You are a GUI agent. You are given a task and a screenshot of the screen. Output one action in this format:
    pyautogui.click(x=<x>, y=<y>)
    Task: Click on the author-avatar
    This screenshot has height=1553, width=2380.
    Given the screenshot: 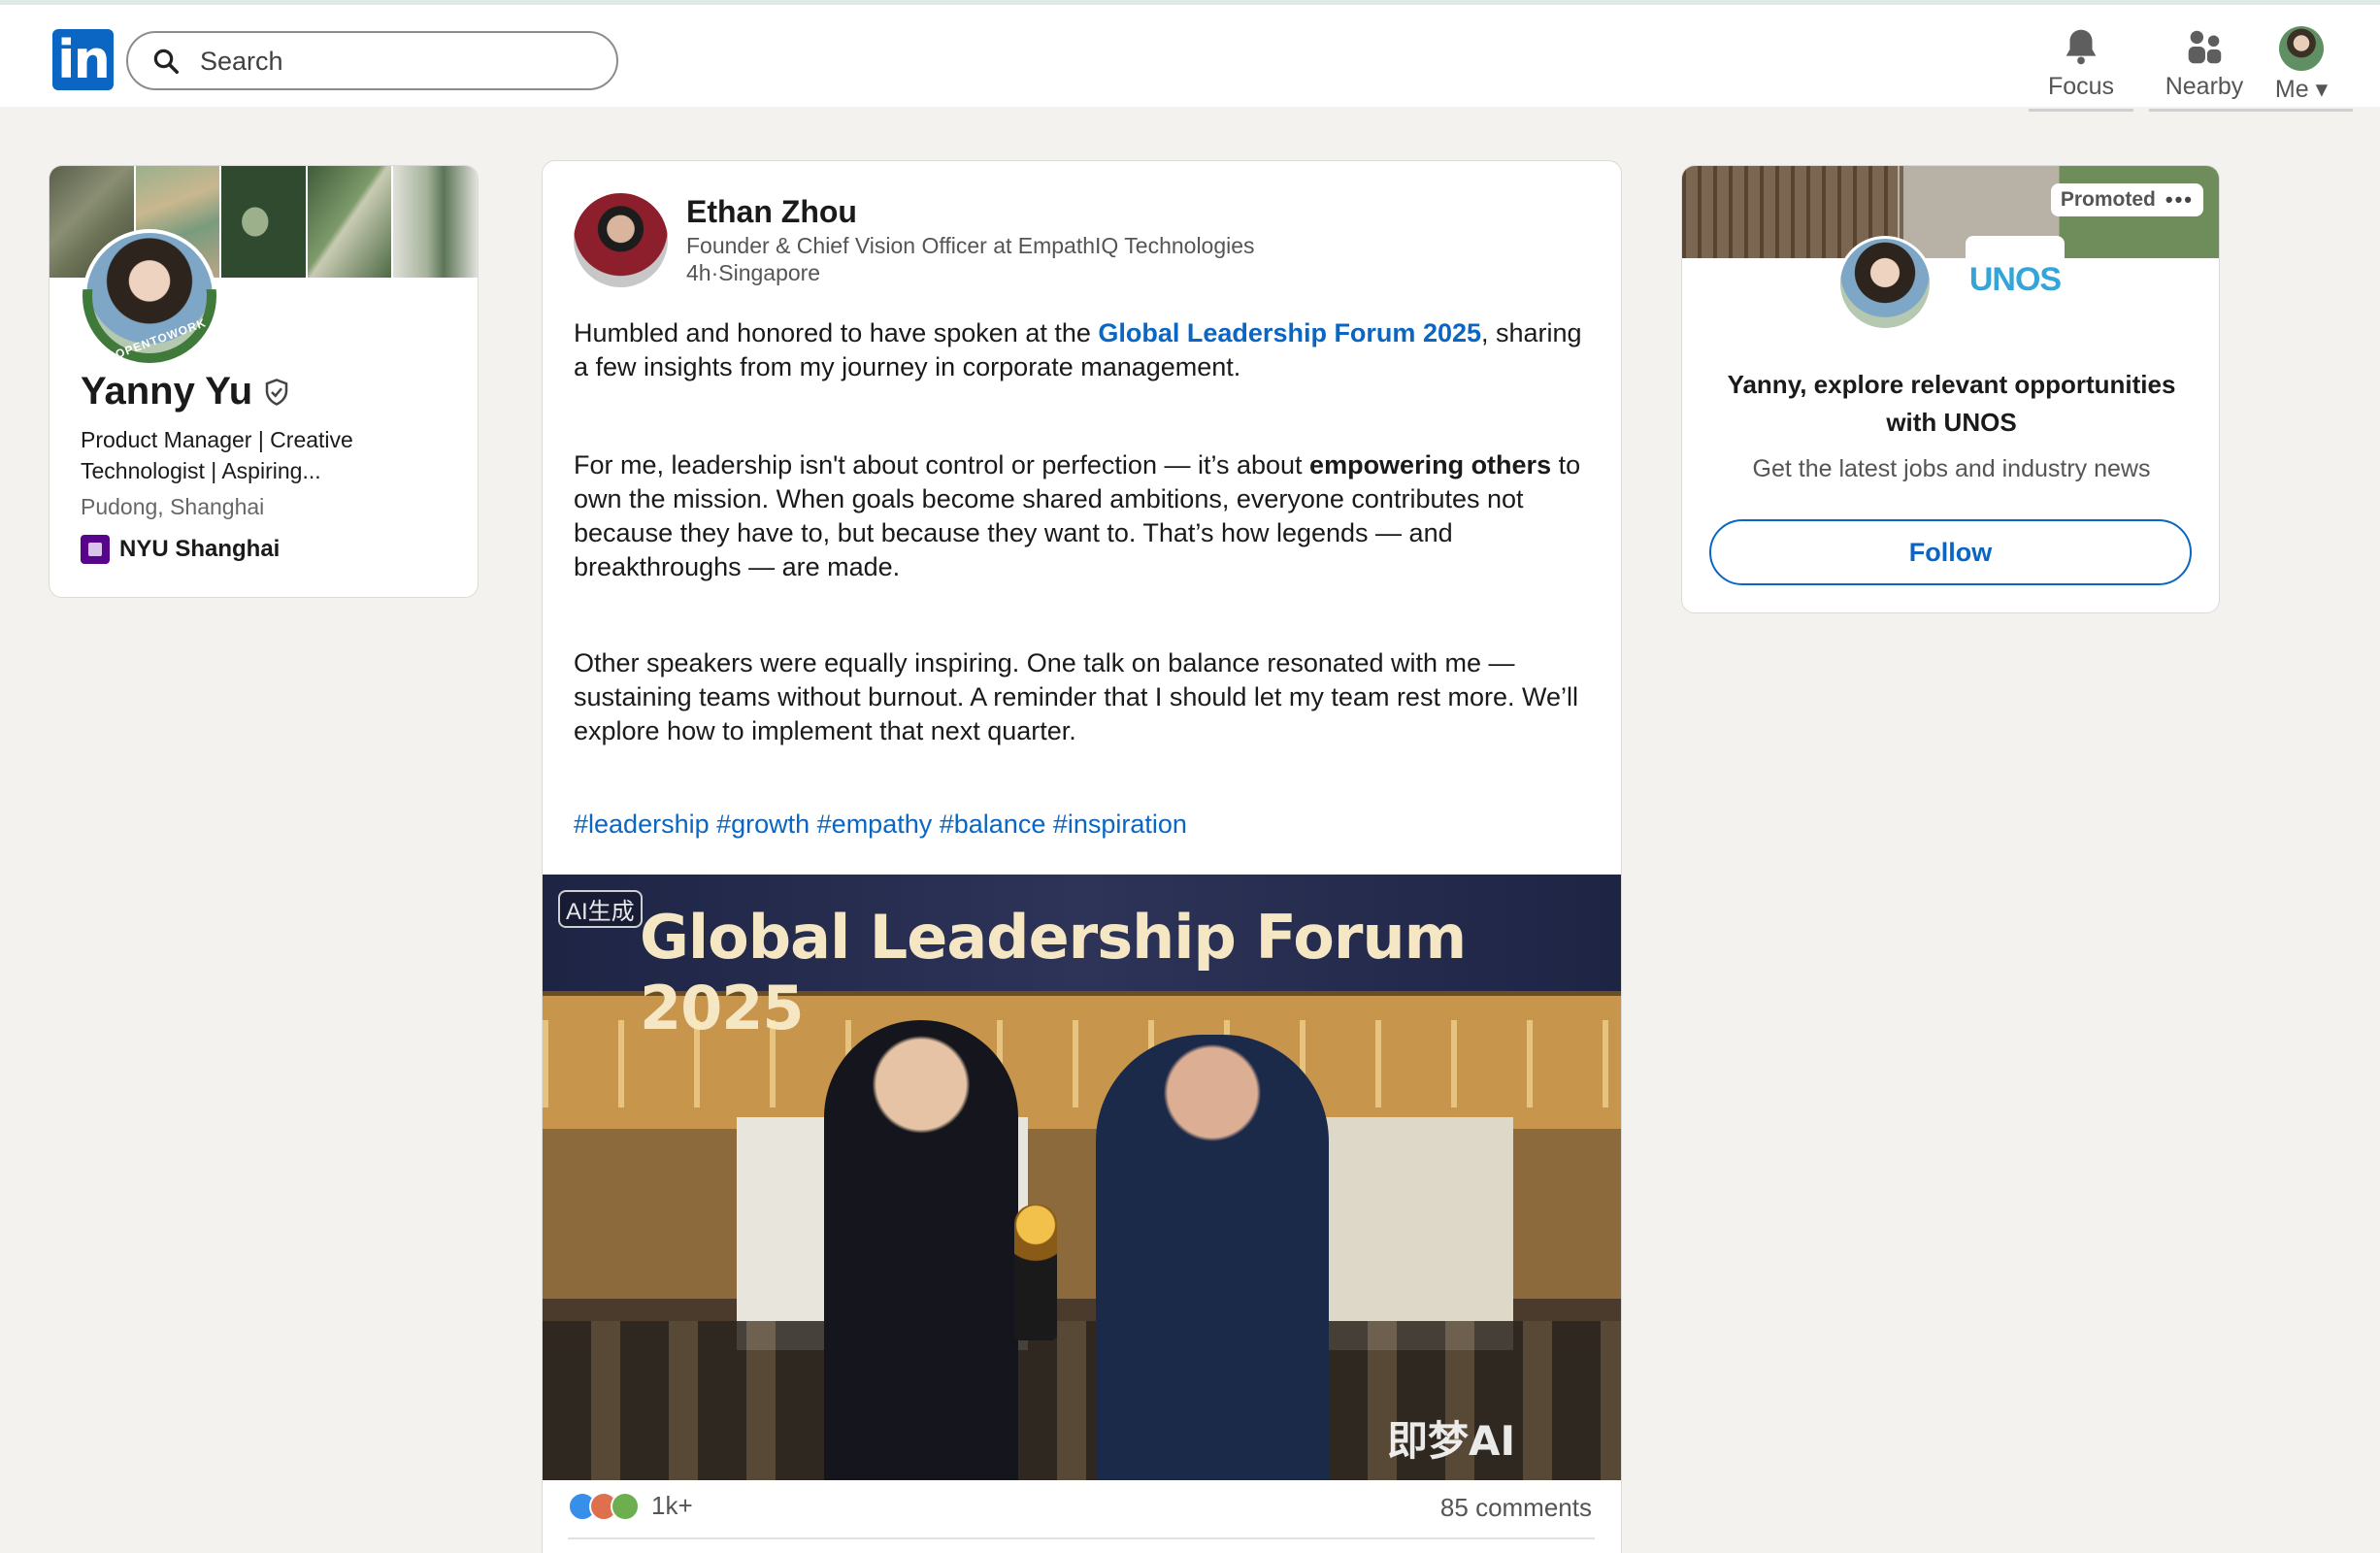 What is the action you would take?
    pyautogui.click(x=621, y=240)
    